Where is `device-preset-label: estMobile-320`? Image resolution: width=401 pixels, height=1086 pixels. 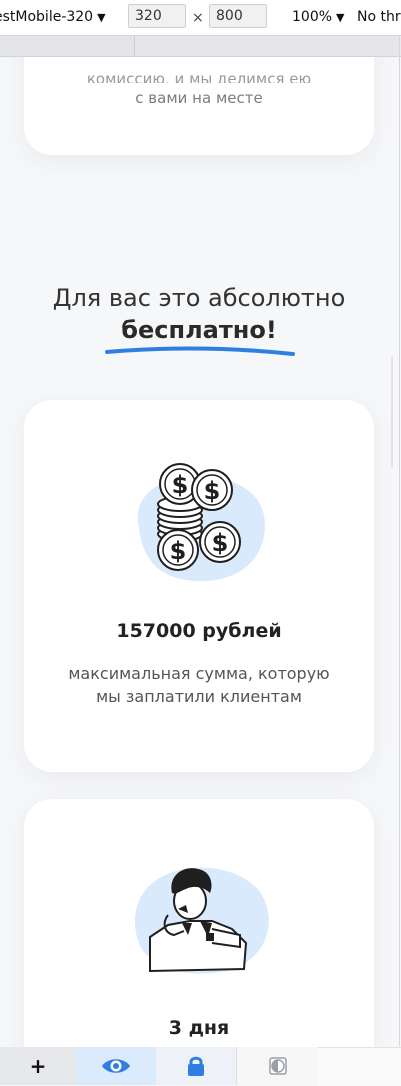 device-preset-label: estMobile-320 is located at coordinates (47, 17).